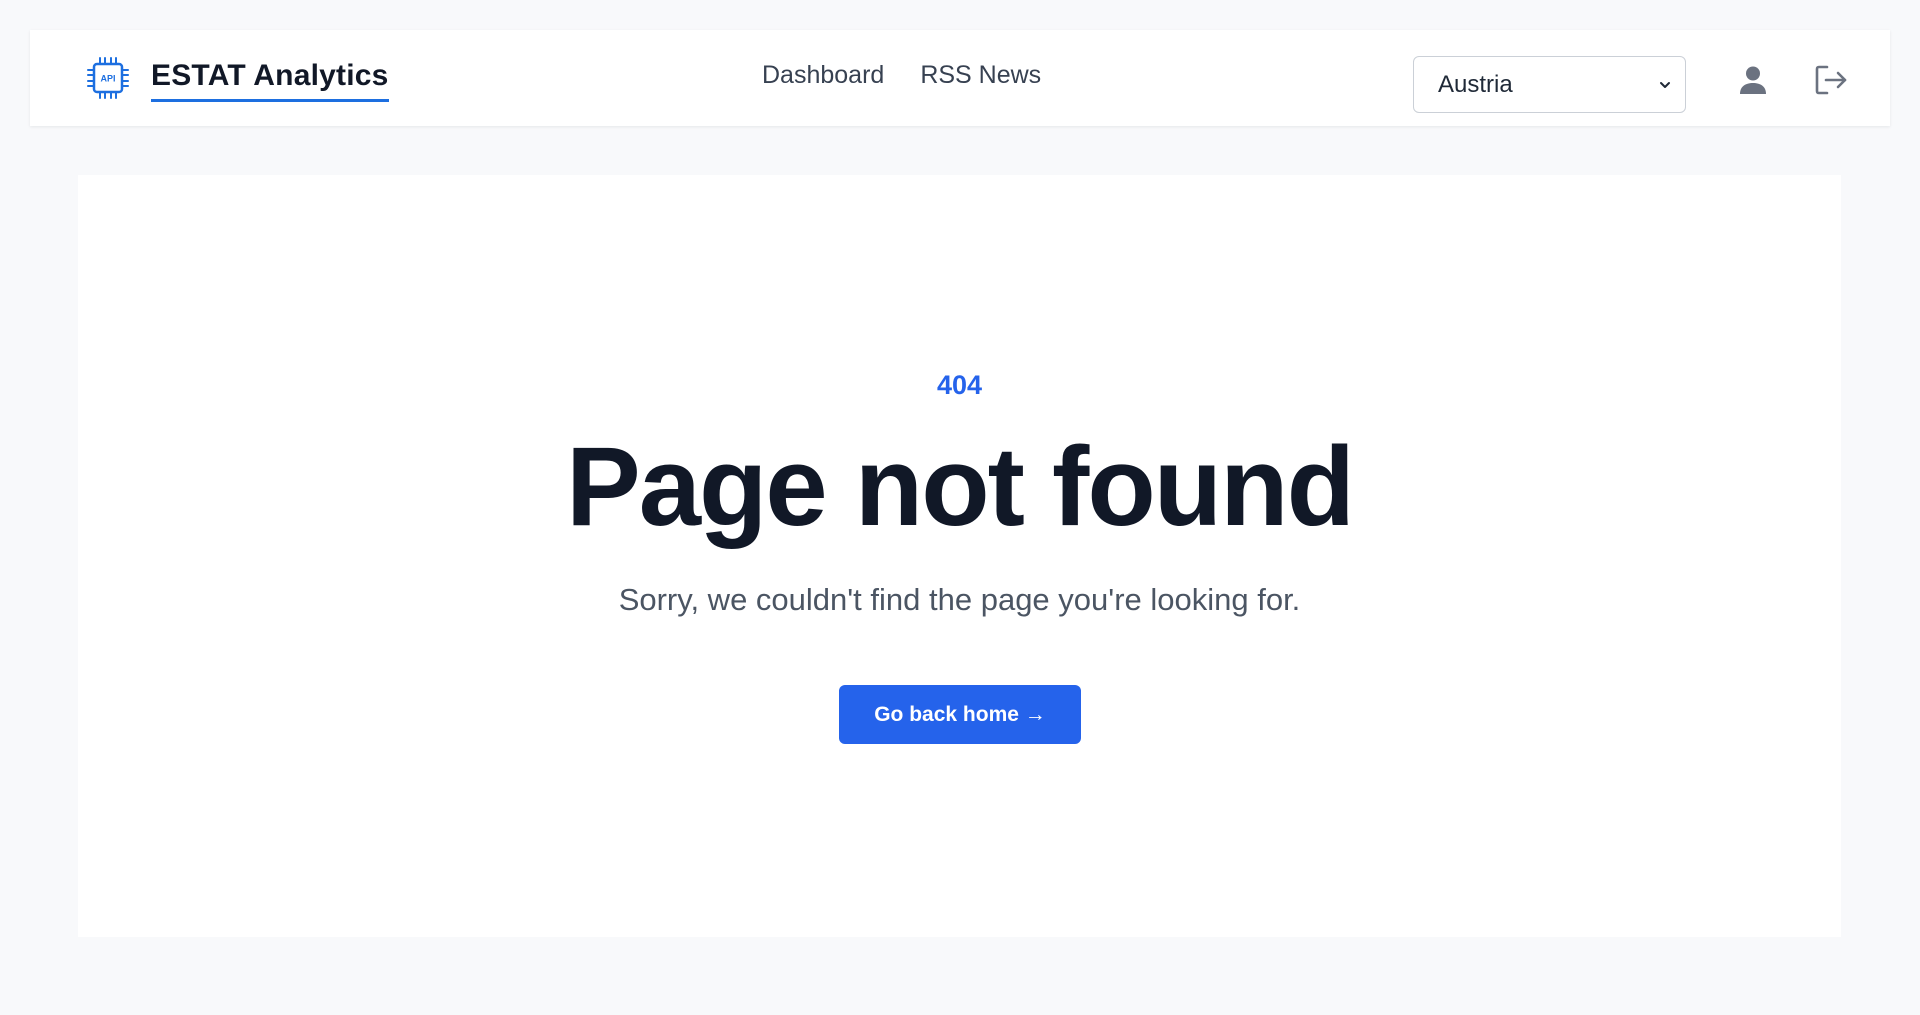 Image resolution: width=1920 pixels, height=1015 pixels. Describe the element at coordinates (901, 75) in the screenshot. I see `main-nav: Dashboard RSS News` at that location.